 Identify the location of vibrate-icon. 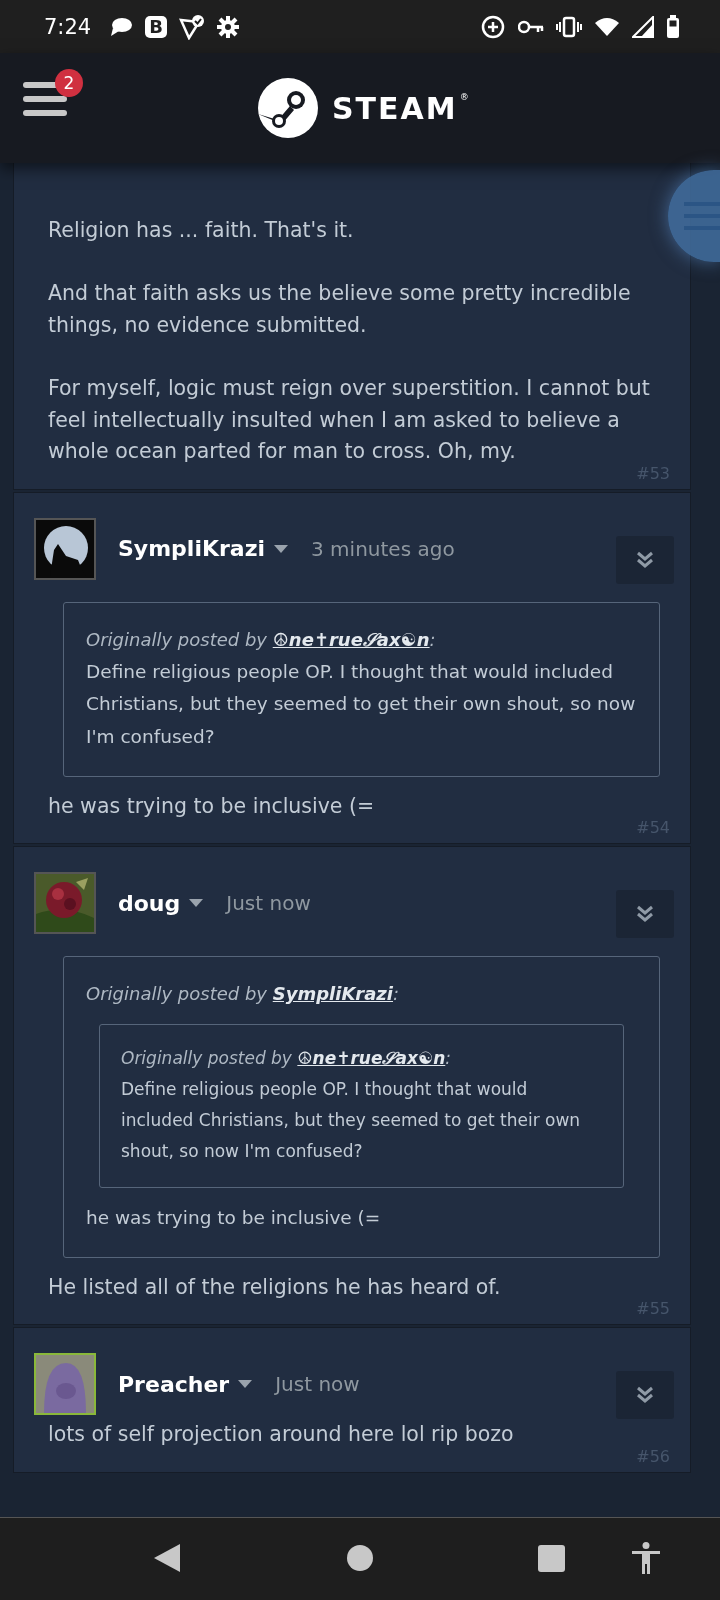
(569, 26).